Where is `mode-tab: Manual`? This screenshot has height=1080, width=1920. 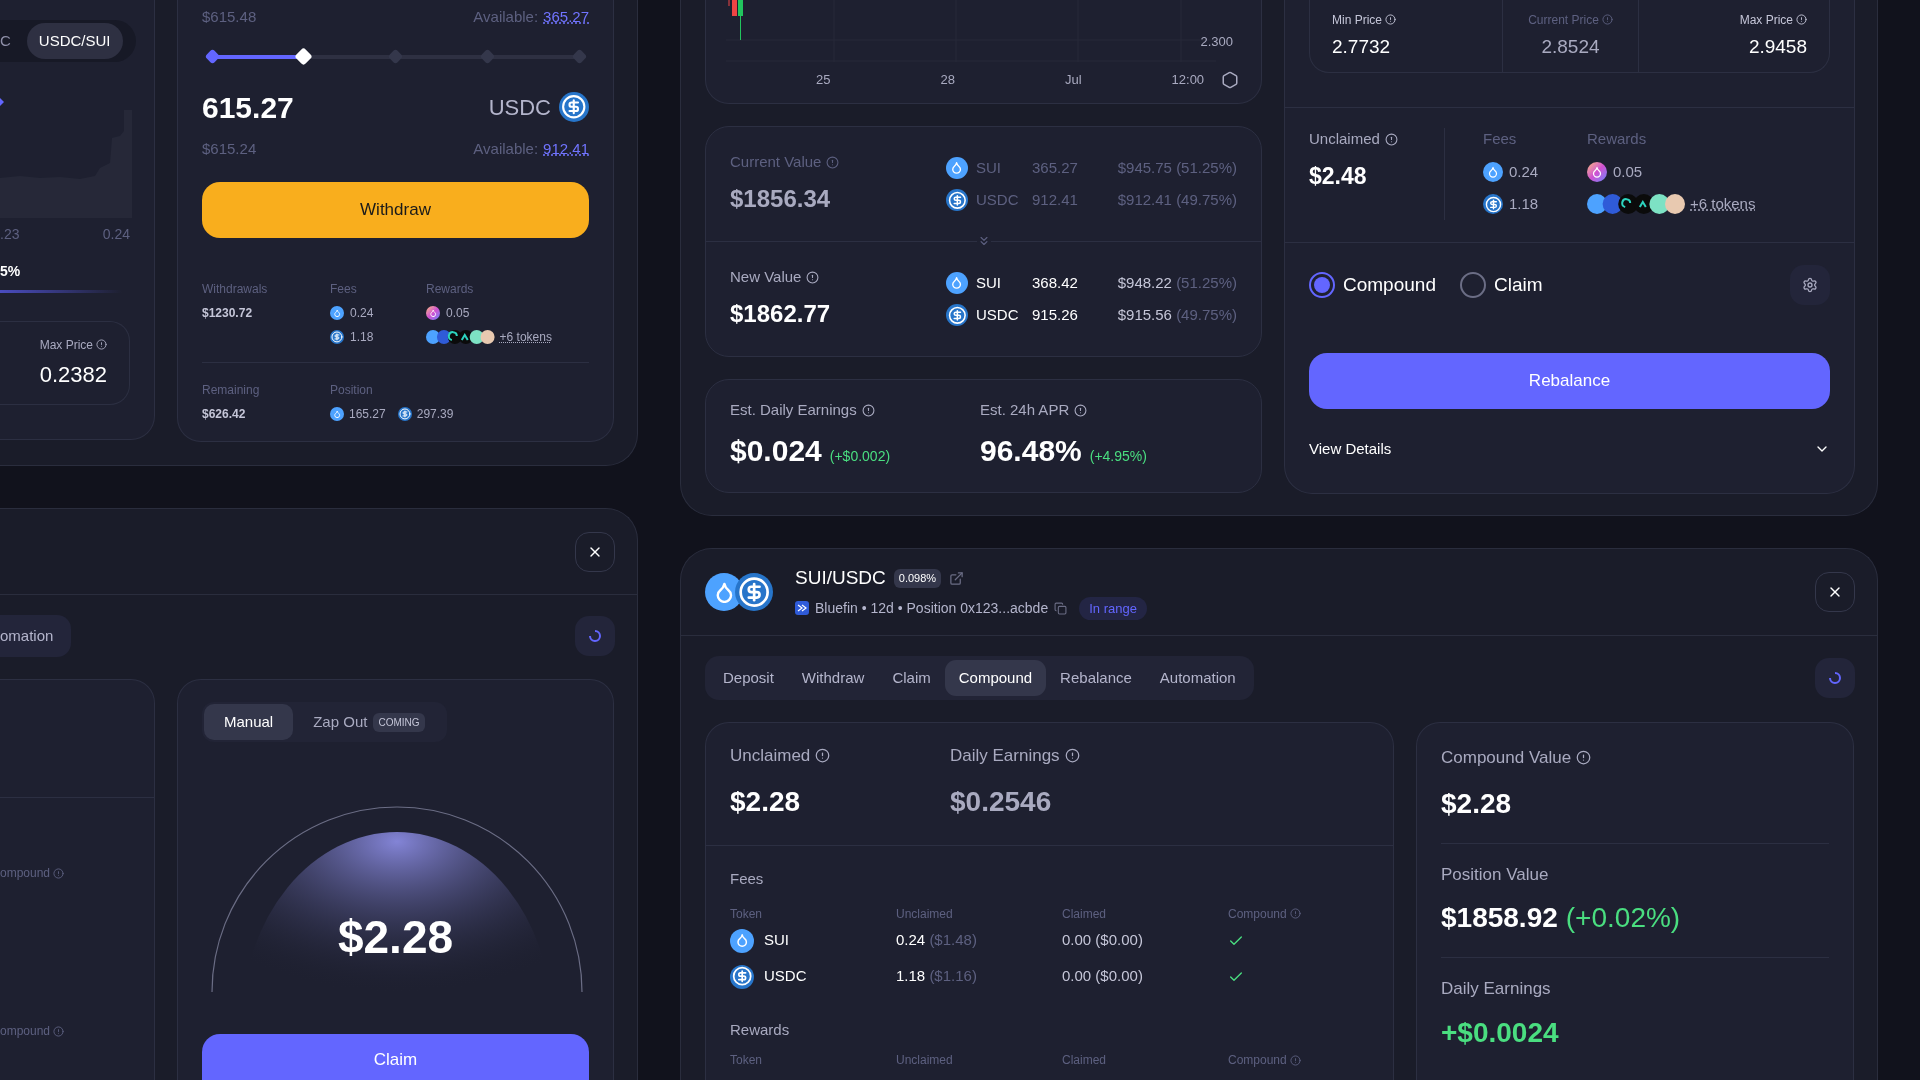
mode-tab: Manual is located at coordinates (249, 722).